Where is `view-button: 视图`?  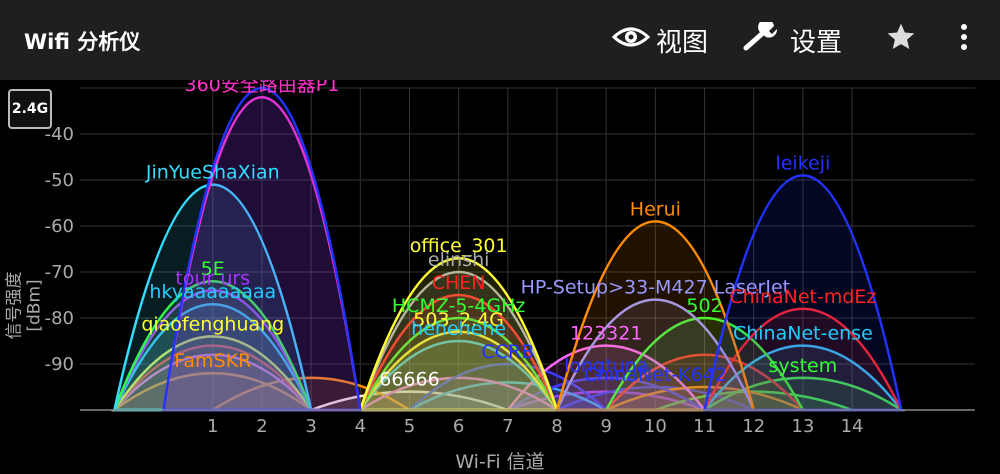 view-button: 视图 is located at coordinates (660, 40).